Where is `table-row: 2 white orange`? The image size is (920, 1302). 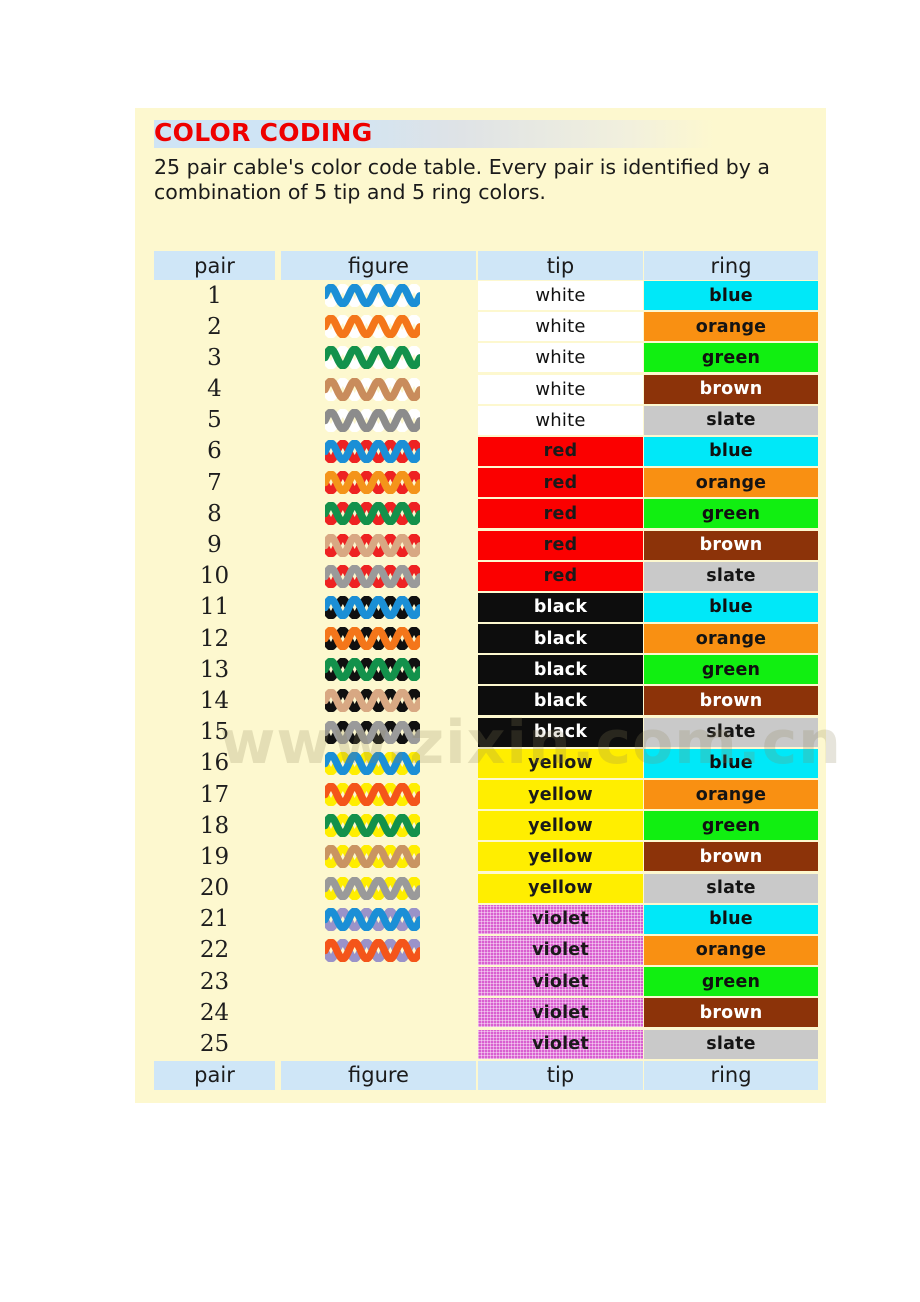
table-row: 2 white orange is located at coordinates (480, 326).